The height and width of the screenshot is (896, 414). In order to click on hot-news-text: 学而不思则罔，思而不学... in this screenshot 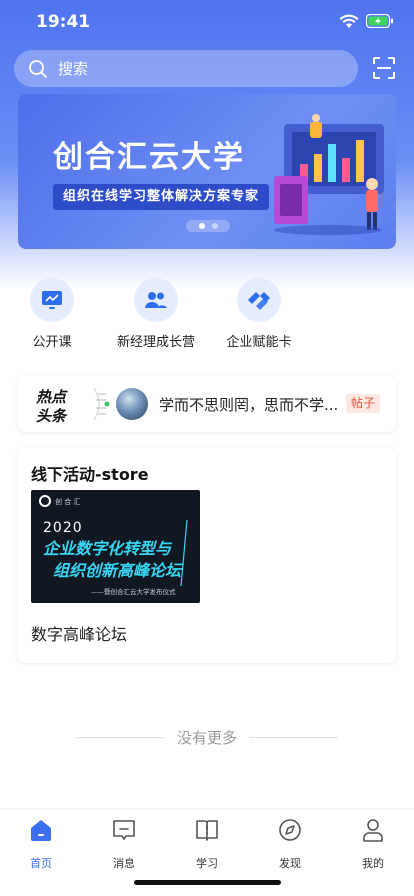, I will do `click(249, 405)`.